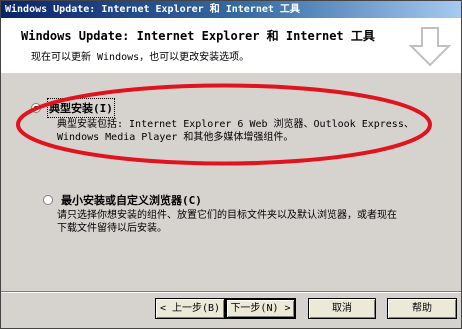 This screenshot has width=462, height=329. What do you see at coordinates (422, 308) in the screenshot?
I see `help-button: 帮助` at bounding box center [422, 308].